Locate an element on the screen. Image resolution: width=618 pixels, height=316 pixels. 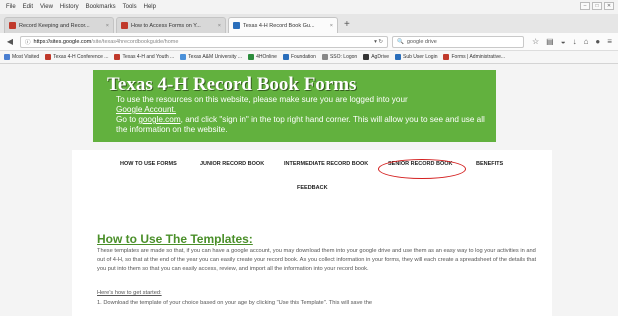
search-icon: 🔍 is located at coordinates (400, 41).